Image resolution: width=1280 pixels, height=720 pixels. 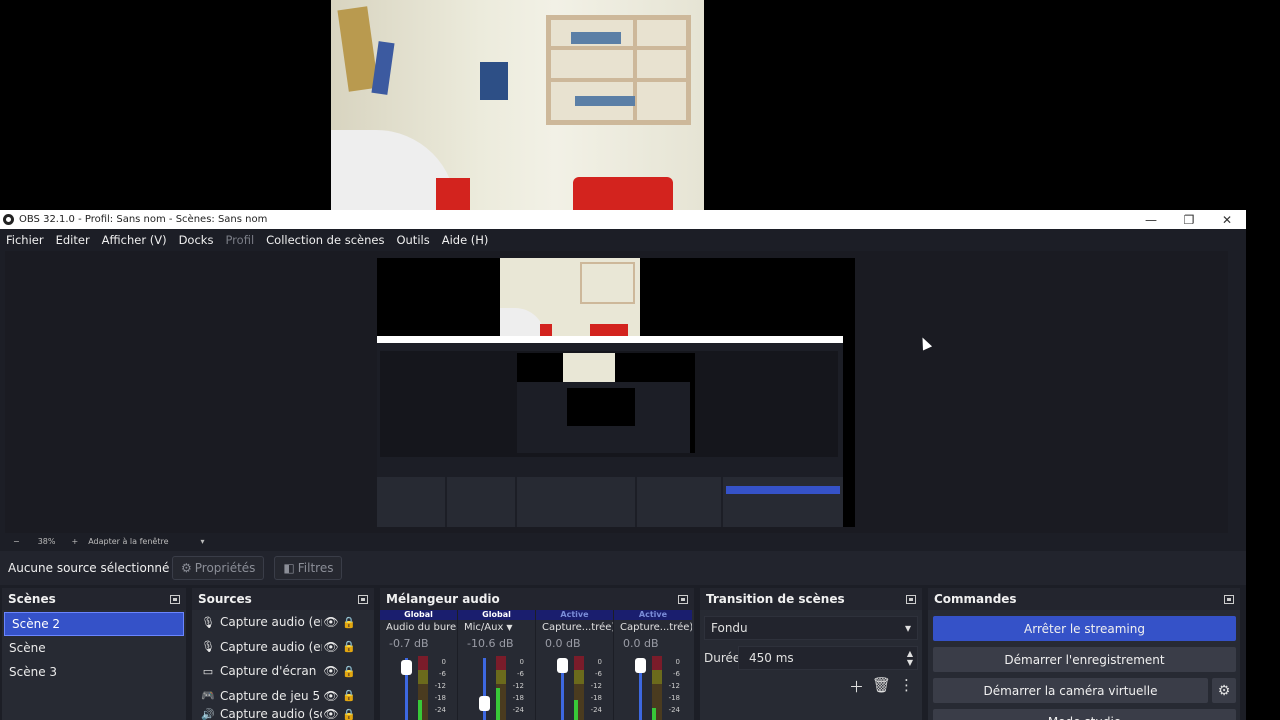 What do you see at coordinates (418, 627) in the screenshot?
I see `channel-name: Audio du bureau▼` at bounding box center [418, 627].